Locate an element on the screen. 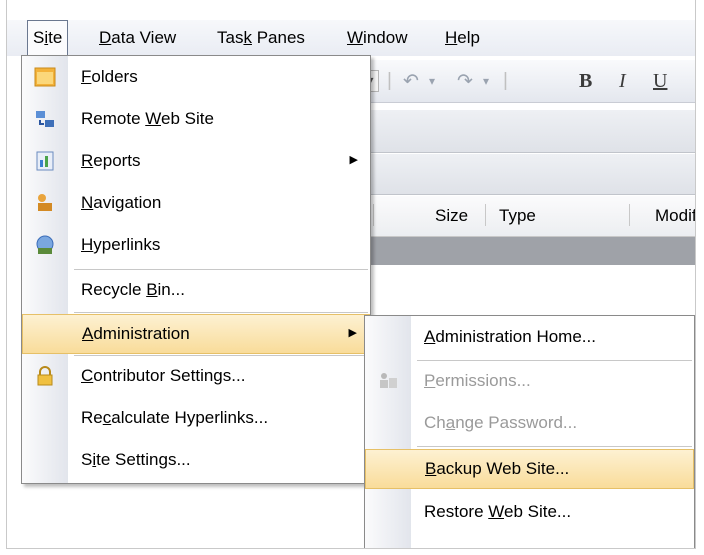 This screenshot has width=704, height=555. menu-item-administration: Administration ▶ is located at coordinates (196, 334).